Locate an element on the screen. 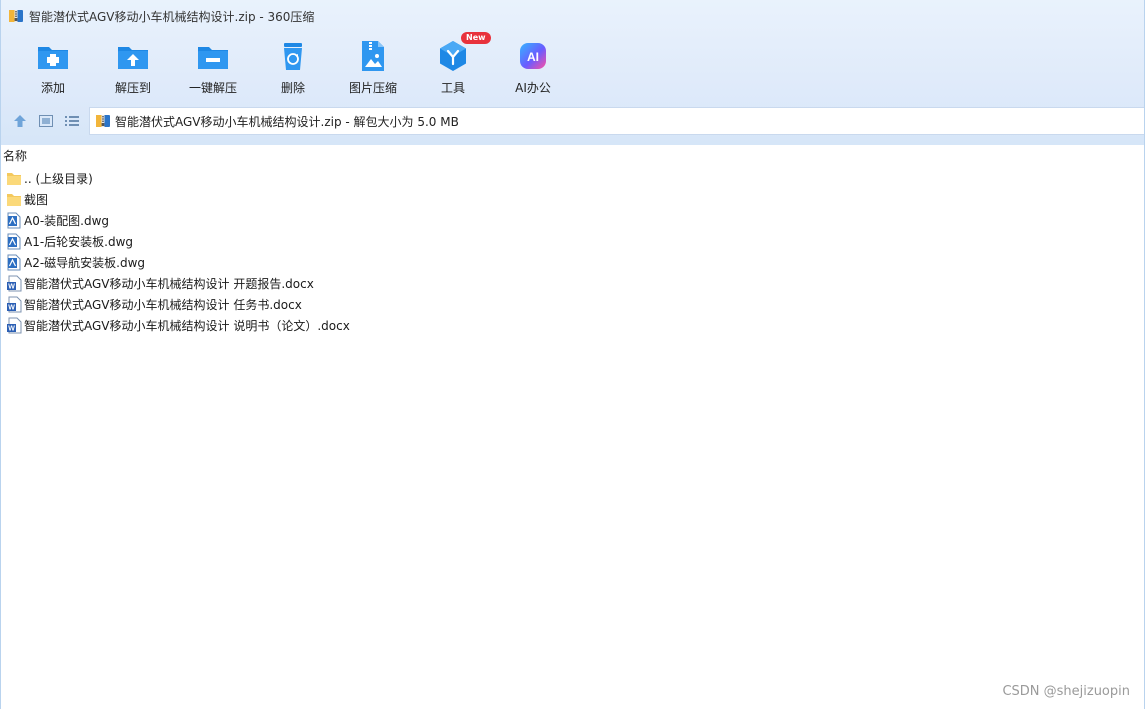 The width and height of the screenshot is (1145, 709). title-bar: 智能潜伏式AGV移动小车机械结构设计.zip - 360压缩 is located at coordinates (572, 16).